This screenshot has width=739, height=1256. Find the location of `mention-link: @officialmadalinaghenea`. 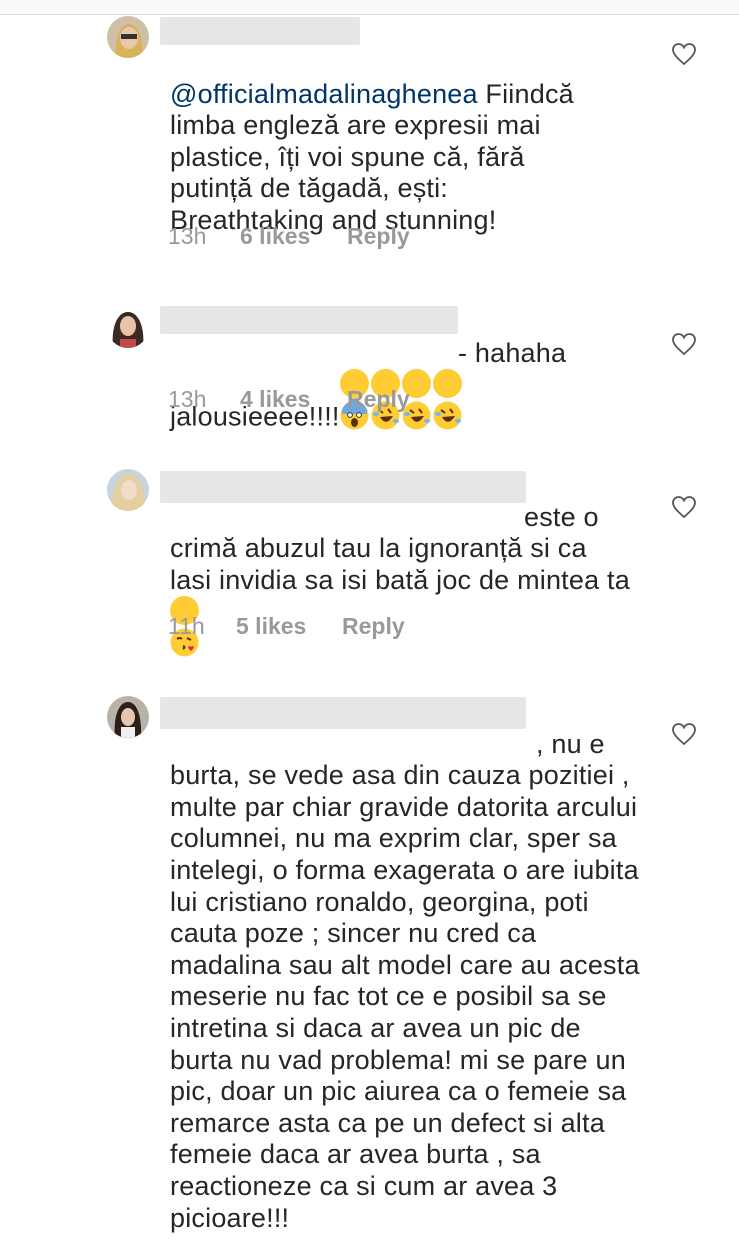

mention-link: @officialmadalinaghenea is located at coordinates (324, 94).